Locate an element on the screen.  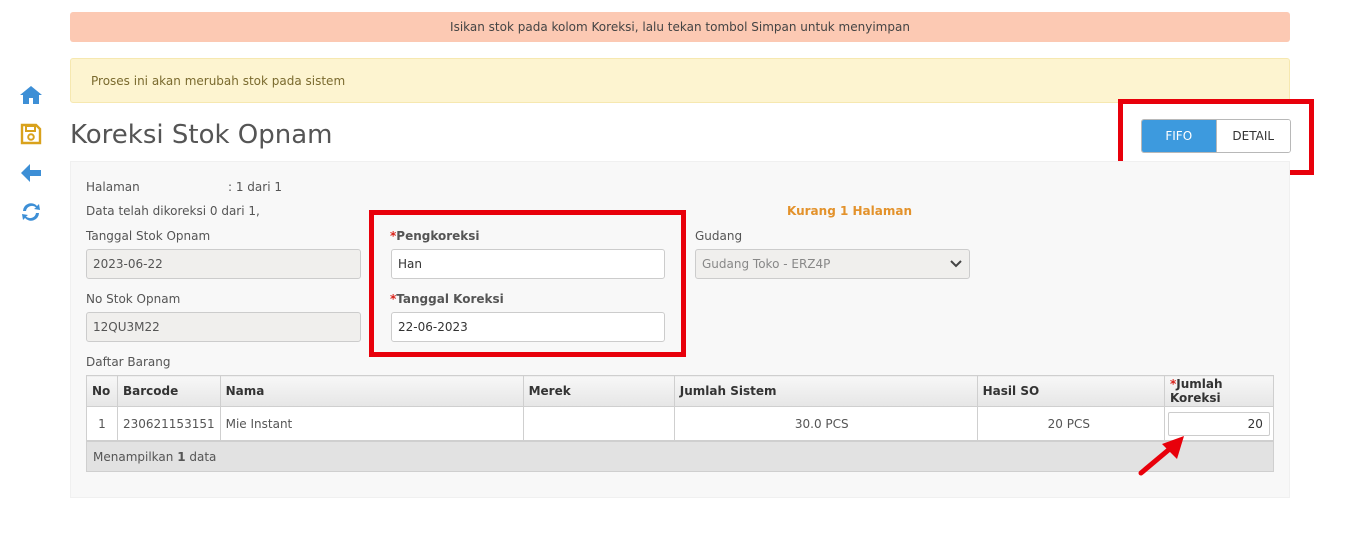
cell-merek is located at coordinates (598, 423).